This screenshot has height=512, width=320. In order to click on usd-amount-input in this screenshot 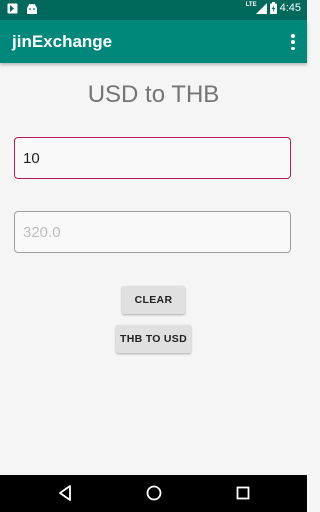, I will do `click(152, 158)`.